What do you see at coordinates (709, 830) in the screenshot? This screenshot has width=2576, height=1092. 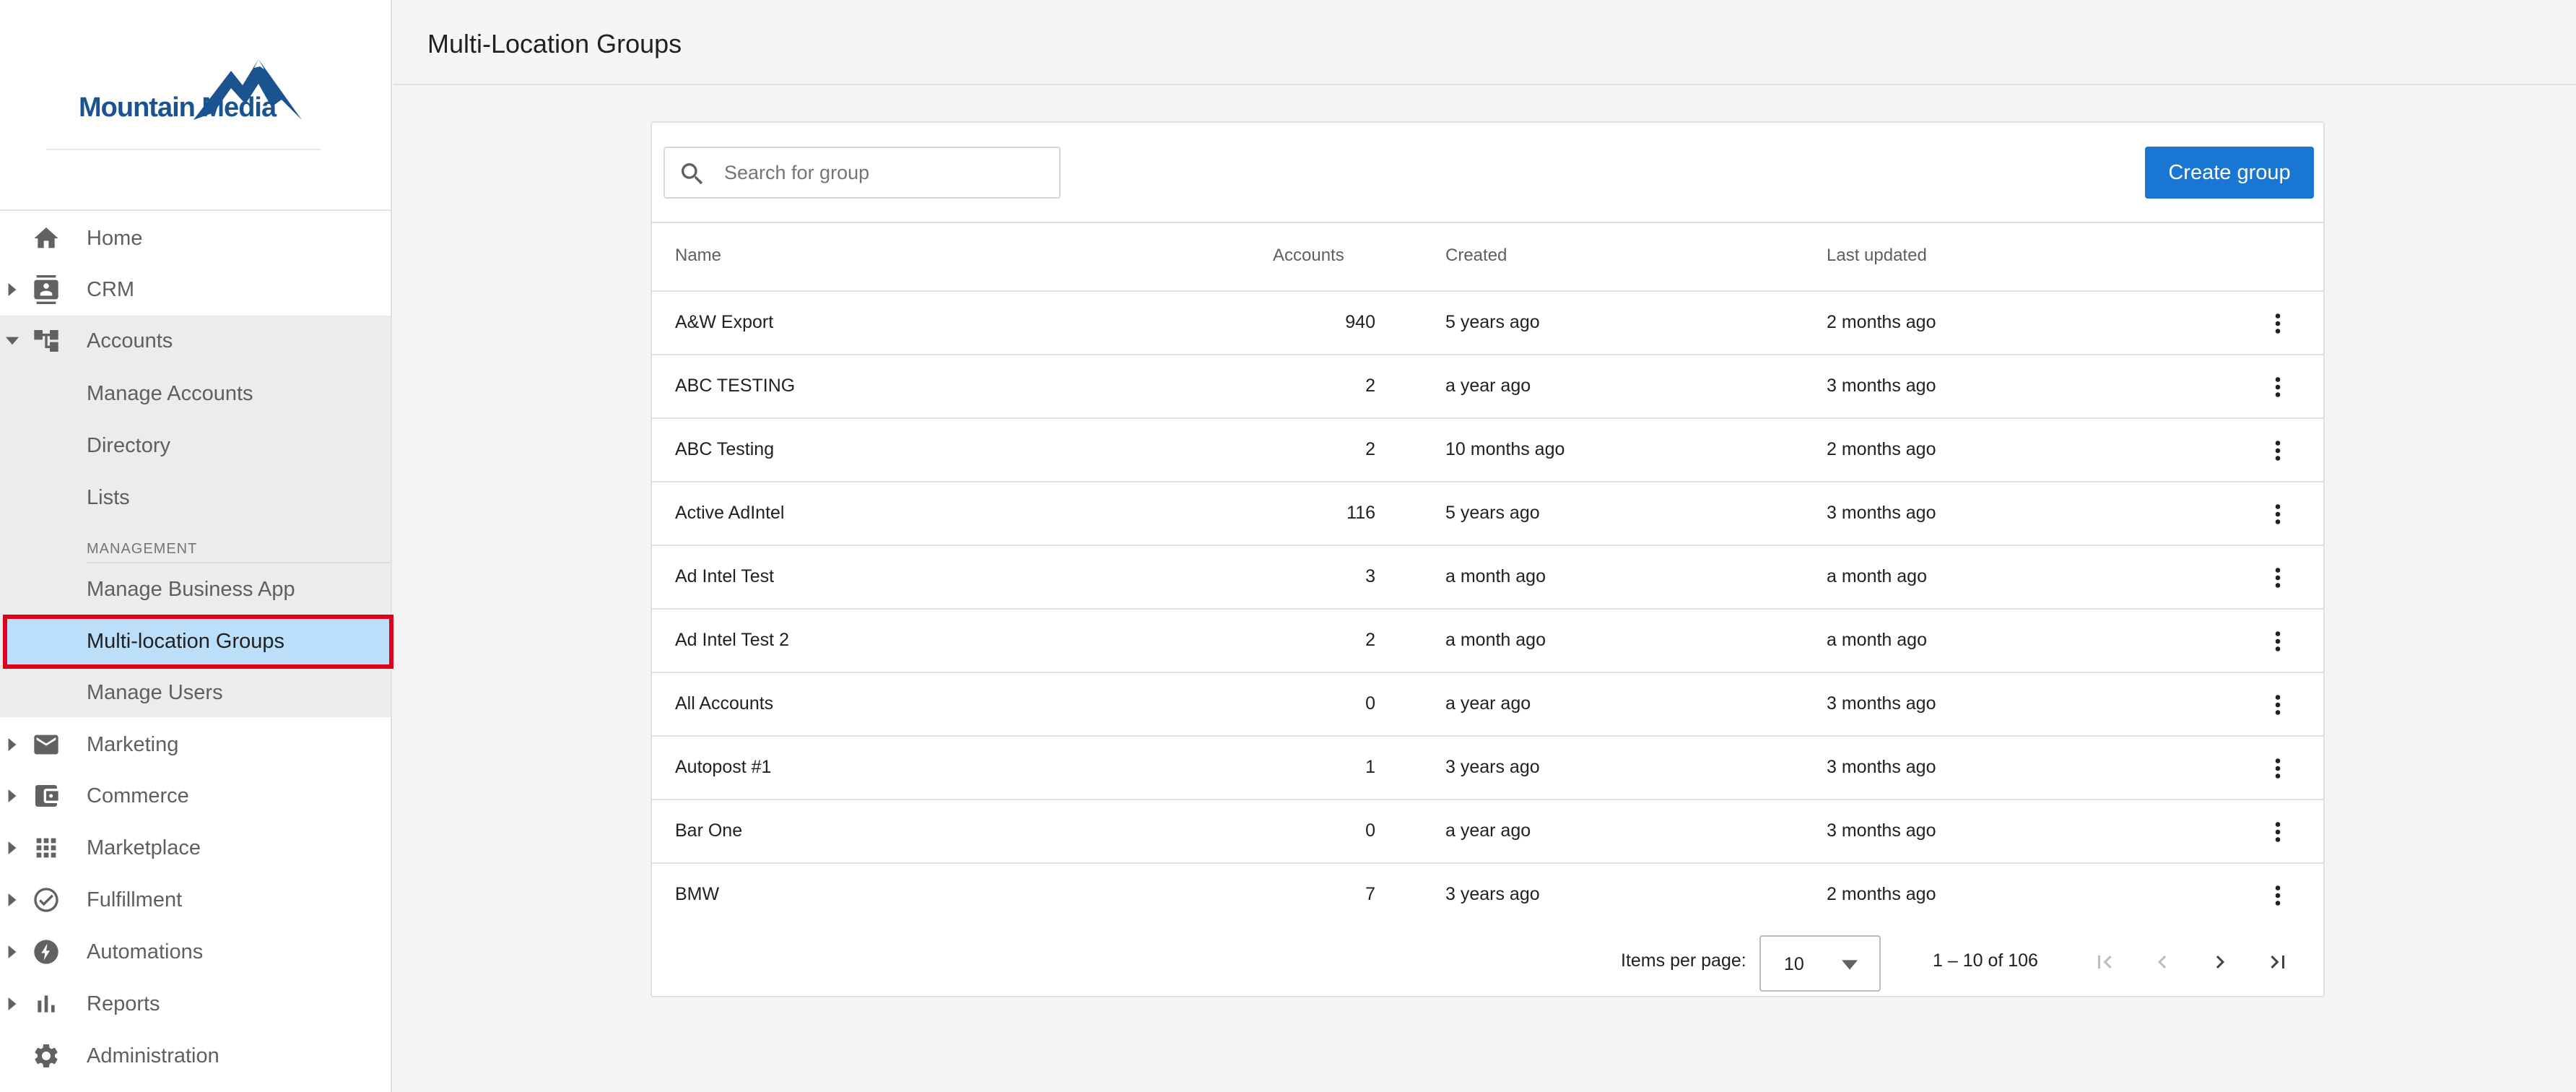 I see `group-name-cell: Bar One` at bounding box center [709, 830].